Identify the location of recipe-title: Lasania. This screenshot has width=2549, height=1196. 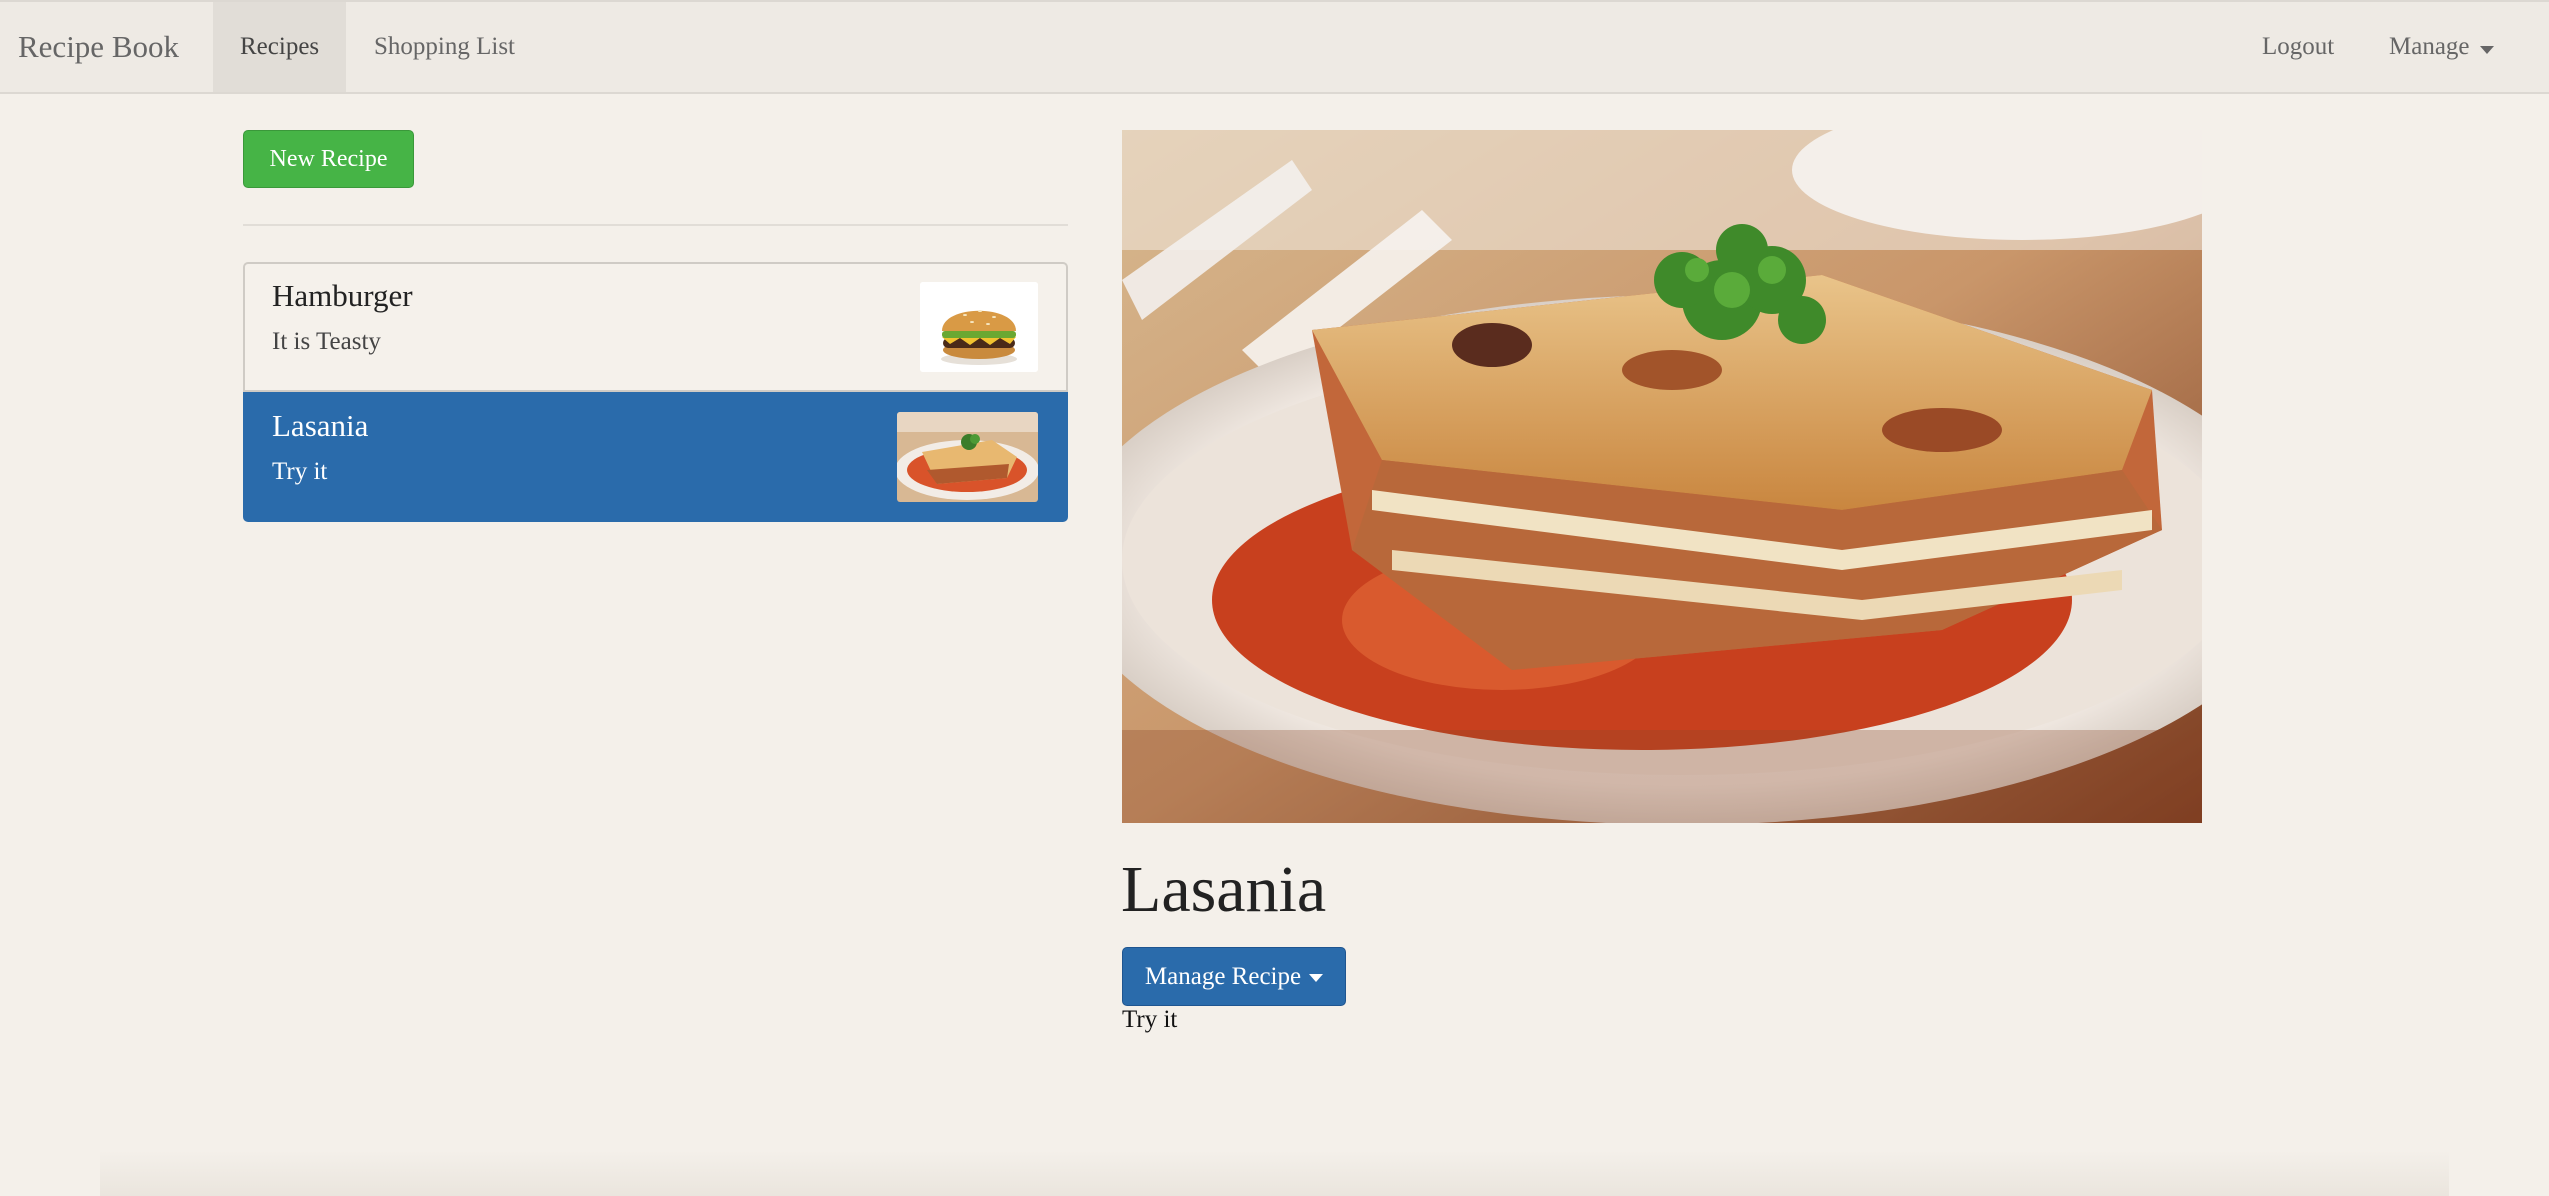
(1224, 889).